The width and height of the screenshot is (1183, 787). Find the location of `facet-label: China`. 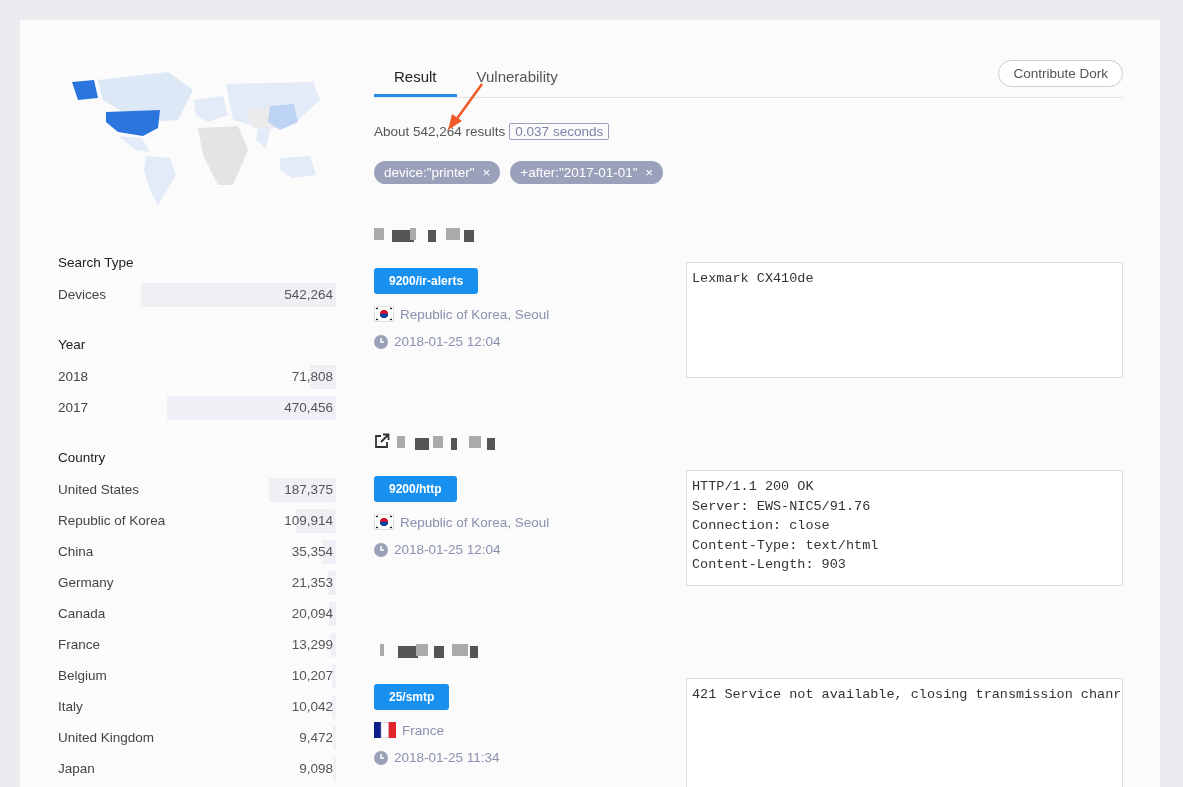

facet-label: China is located at coordinates (76, 551).